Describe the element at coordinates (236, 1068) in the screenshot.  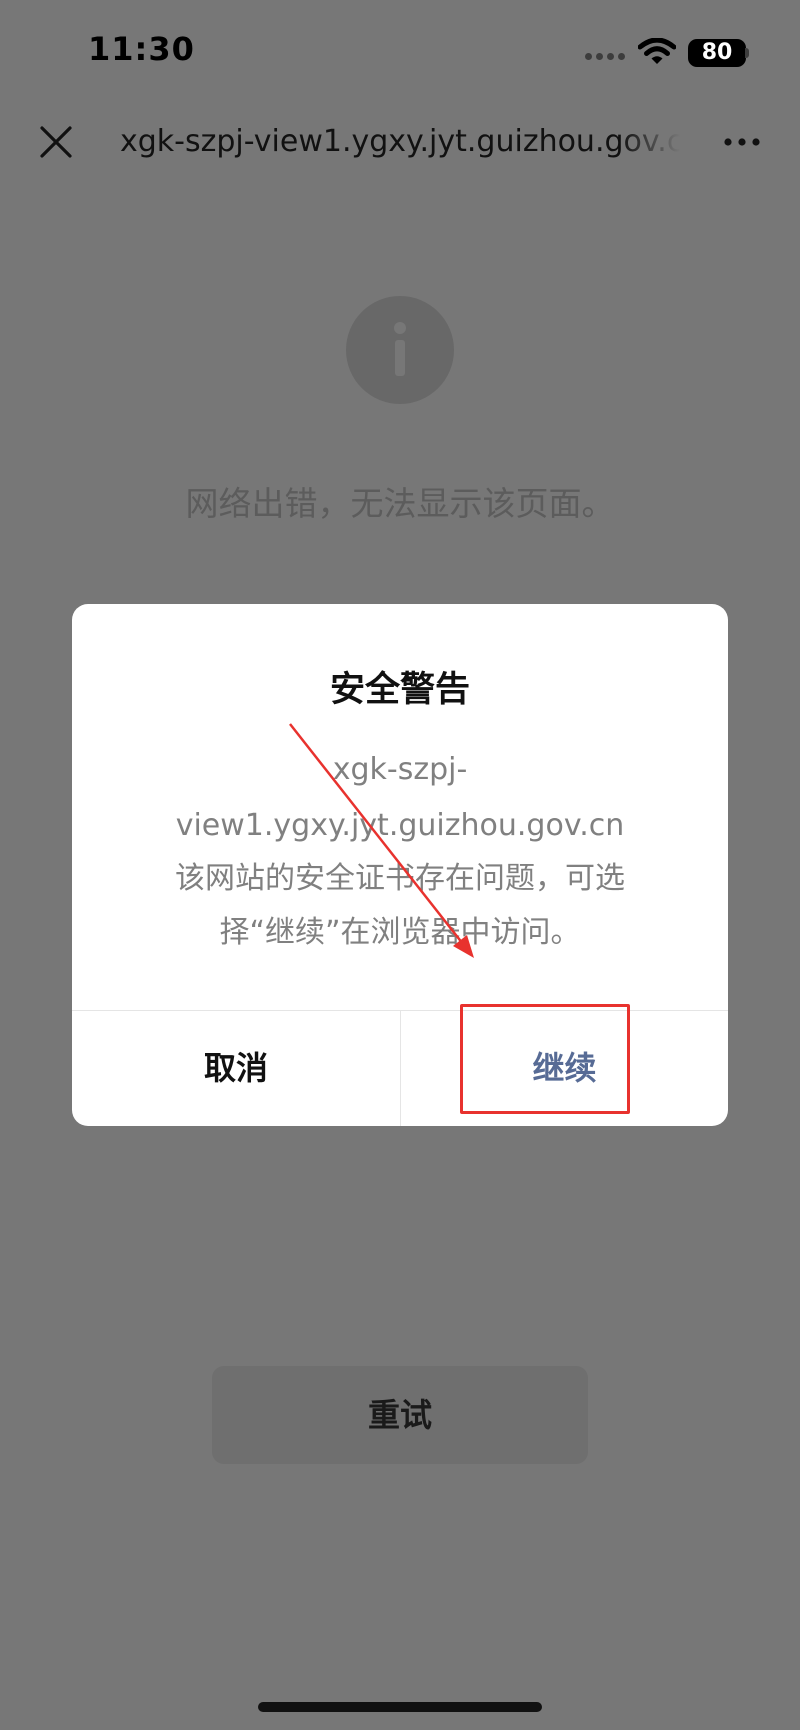
I see `cancel-button: 取消` at that location.